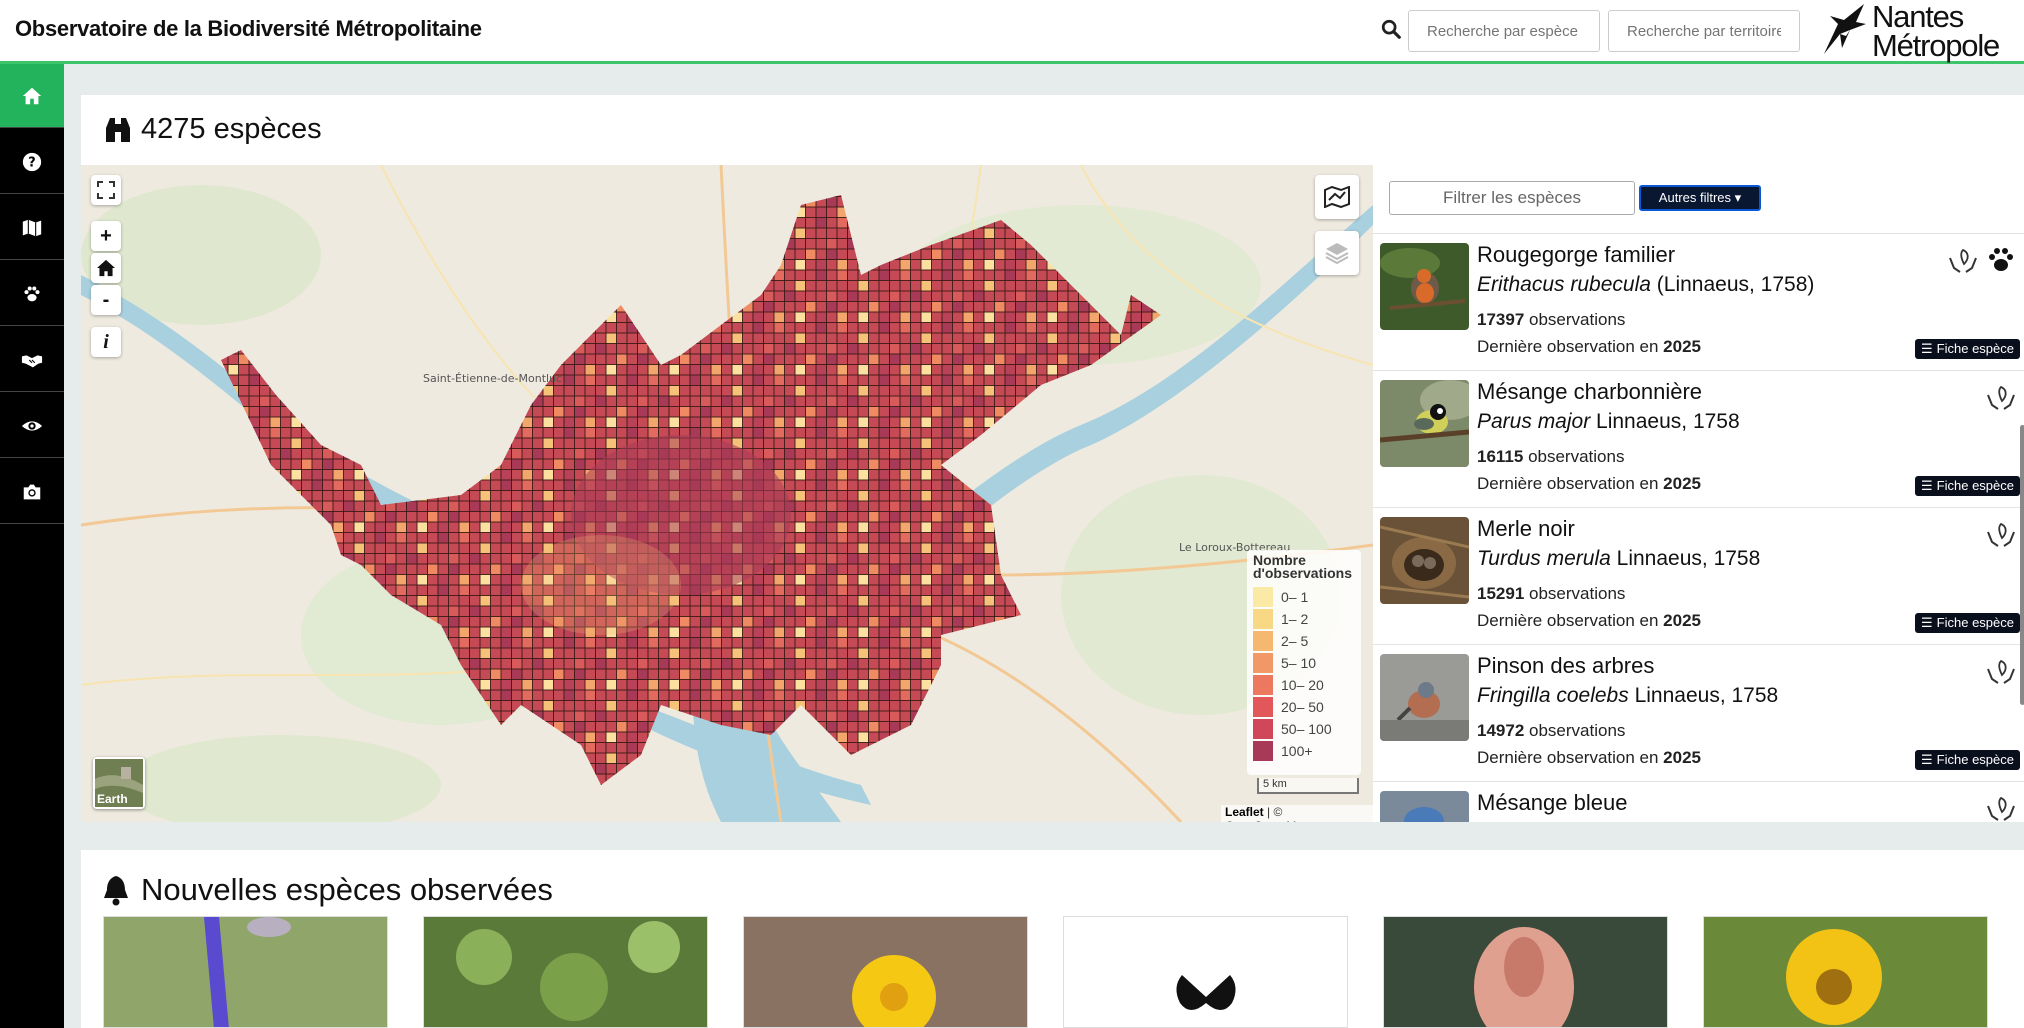 This screenshot has width=2024, height=1028. Describe the element at coordinates (212, 129) in the screenshot. I see `species-count-heading: 4275 espèces` at that location.